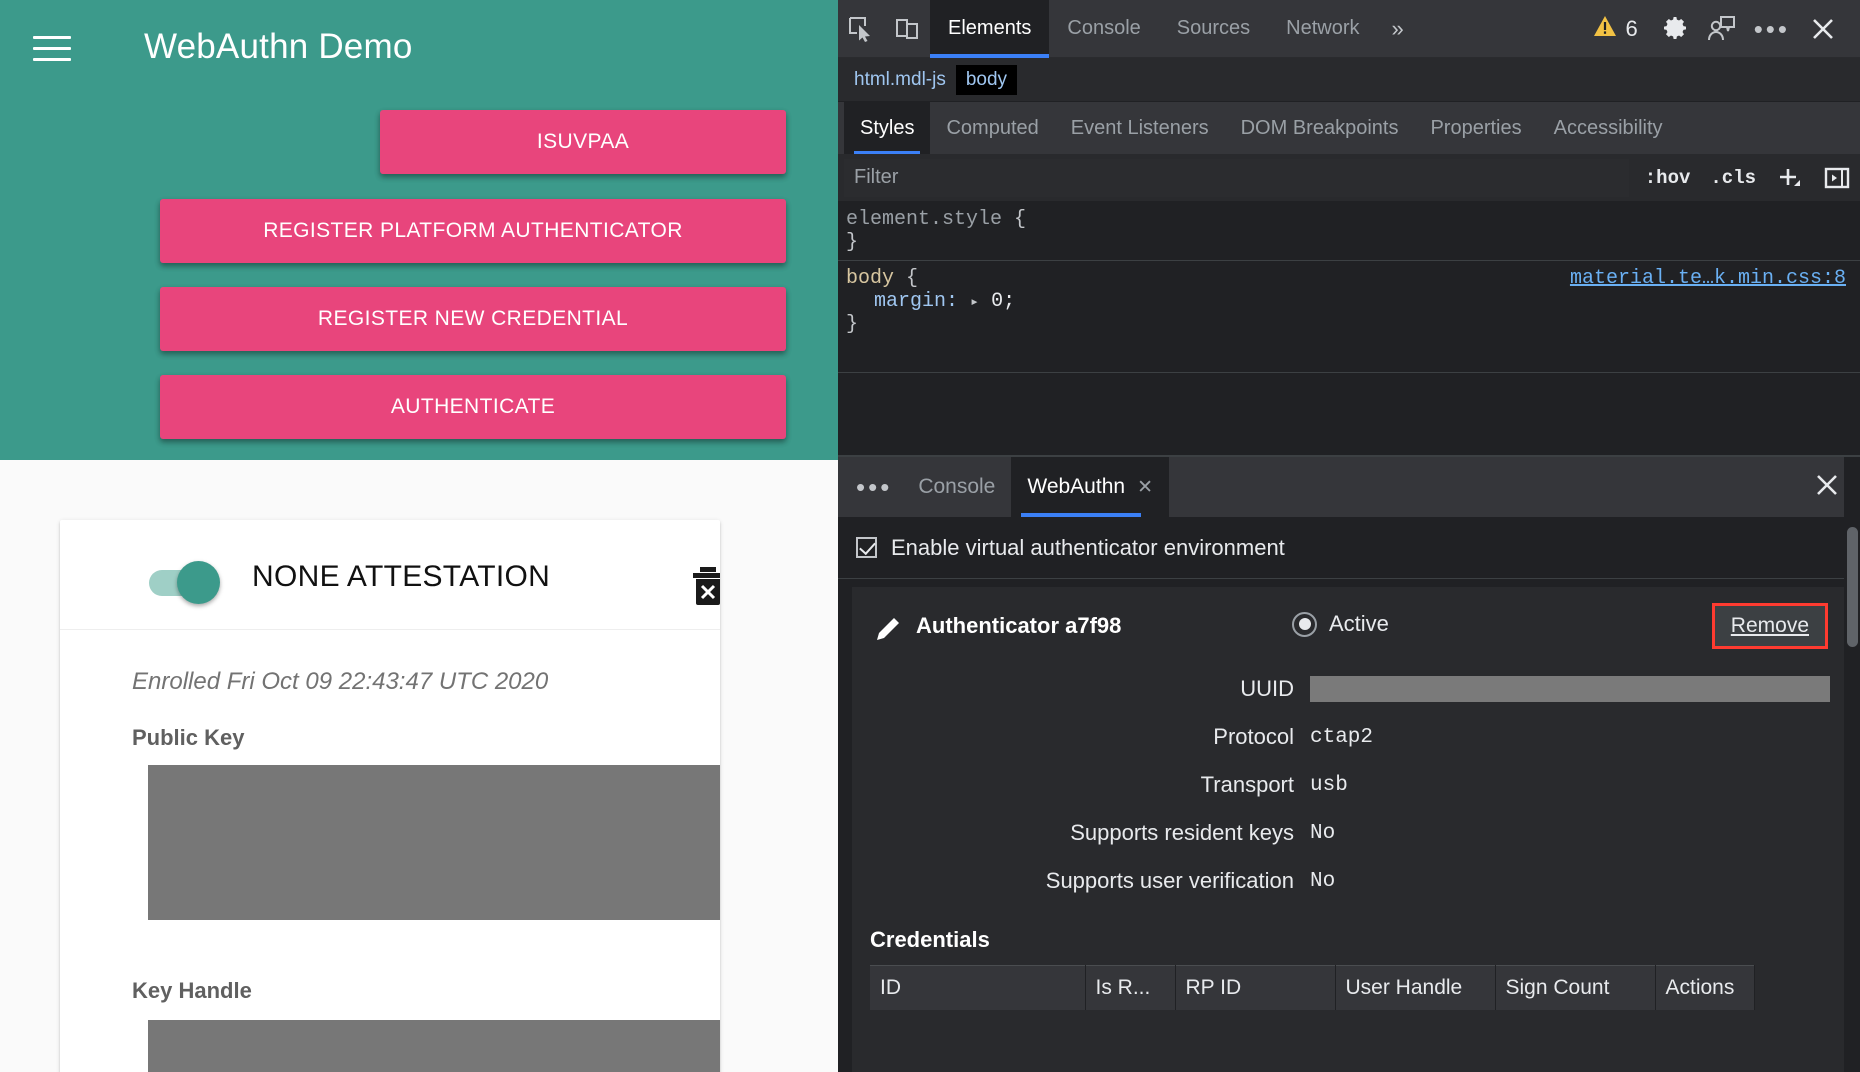 This screenshot has width=1860, height=1072. Describe the element at coordinates (1852, 764) in the screenshot. I see `drawer-scrollbar` at that location.